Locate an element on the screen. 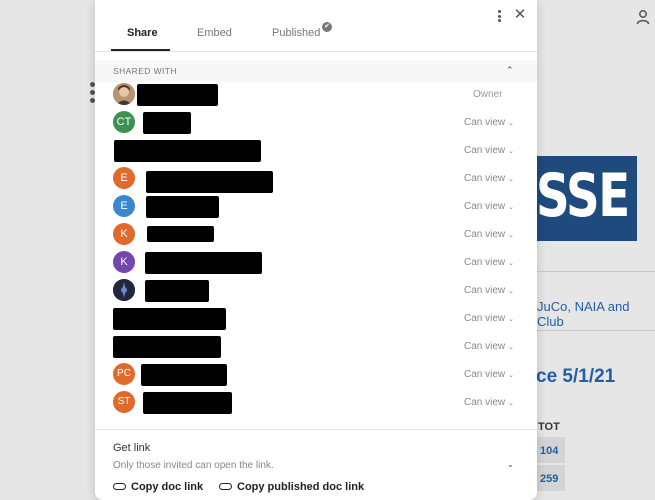 The image size is (655, 500). avatar: CT is located at coordinates (124, 122).